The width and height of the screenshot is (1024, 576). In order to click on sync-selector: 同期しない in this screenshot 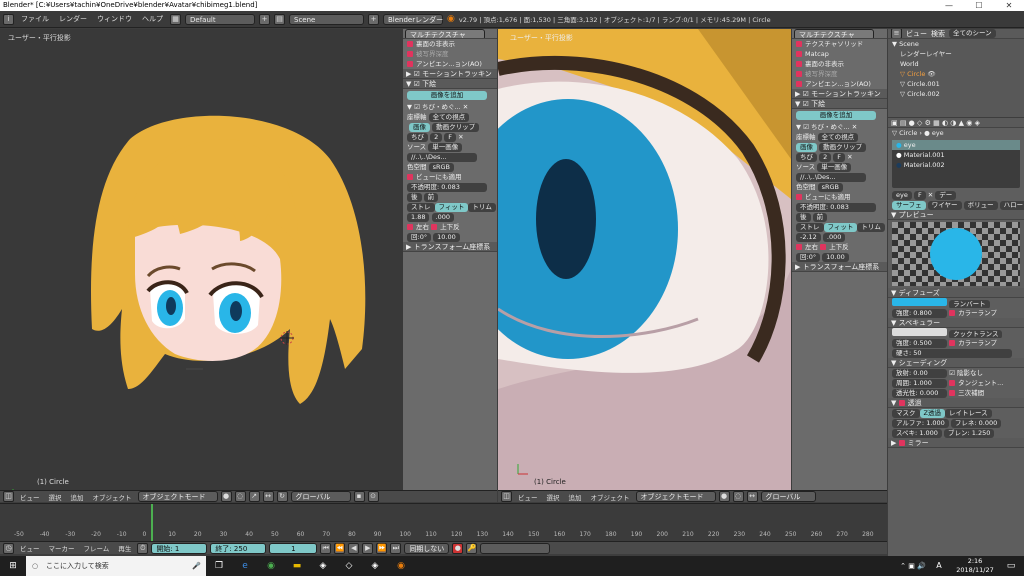, I will do `click(427, 548)`.